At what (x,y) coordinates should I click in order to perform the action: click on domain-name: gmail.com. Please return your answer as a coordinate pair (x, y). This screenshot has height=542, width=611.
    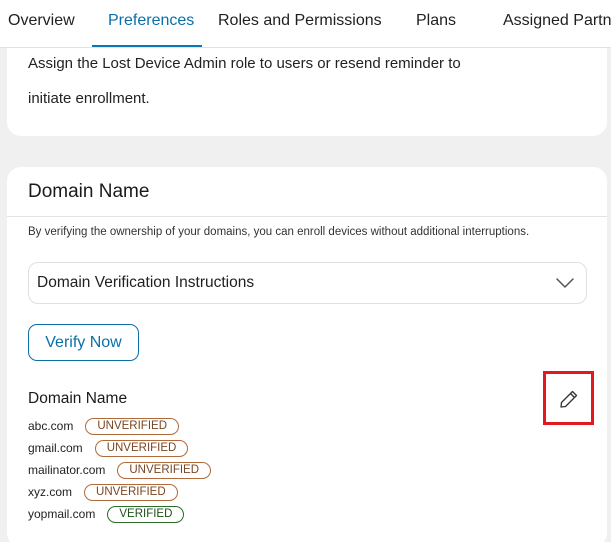
    Looking at the image, I should click on (55, 448).